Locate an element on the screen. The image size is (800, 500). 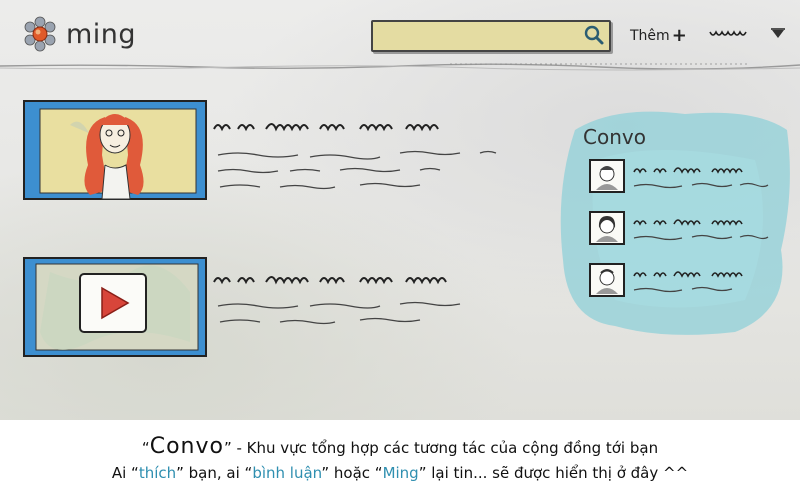
user-menu-button is located at coordinates (748, 34).